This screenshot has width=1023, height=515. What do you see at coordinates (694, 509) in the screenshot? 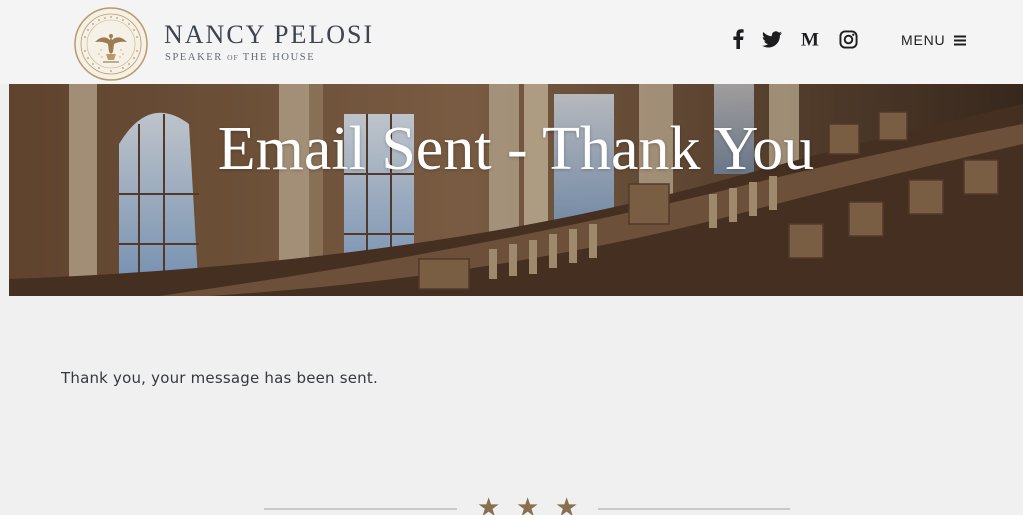
I see `divider-line-right` at bounding box center [694, 509].